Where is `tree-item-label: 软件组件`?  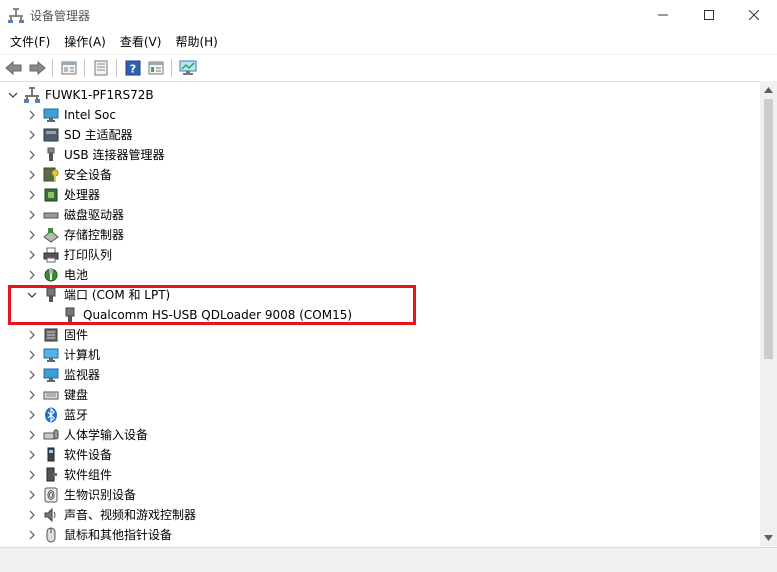 tree-item-label: 软件组件 is located at coordinates (88, 475).